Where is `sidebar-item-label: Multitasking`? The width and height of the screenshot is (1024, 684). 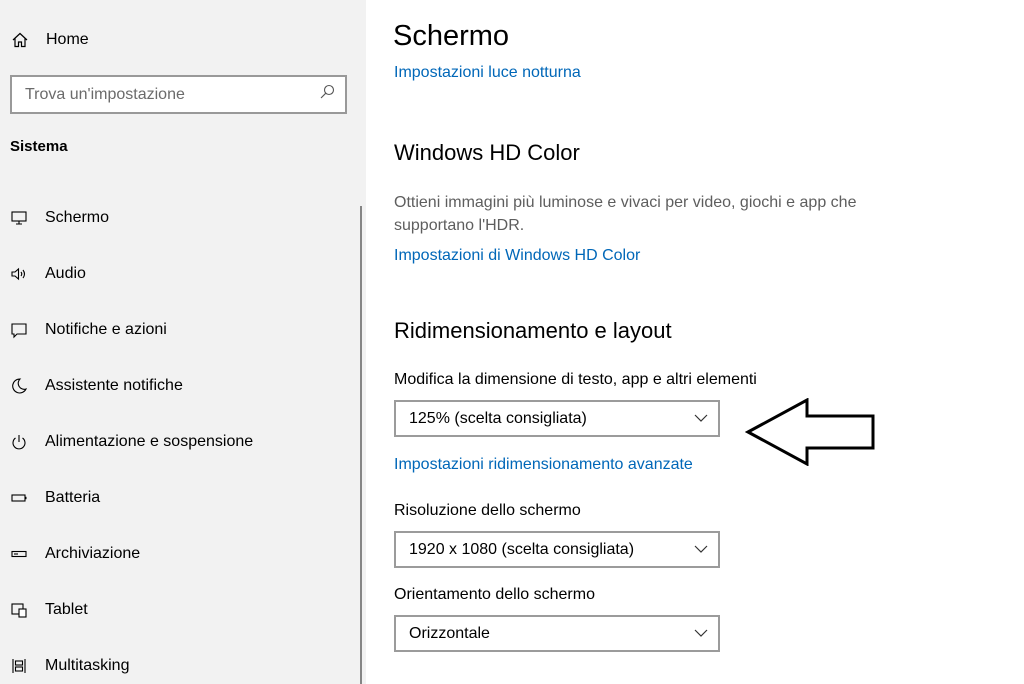 sidebar-item-label: Multitasking is located at coordinates (87, 665).